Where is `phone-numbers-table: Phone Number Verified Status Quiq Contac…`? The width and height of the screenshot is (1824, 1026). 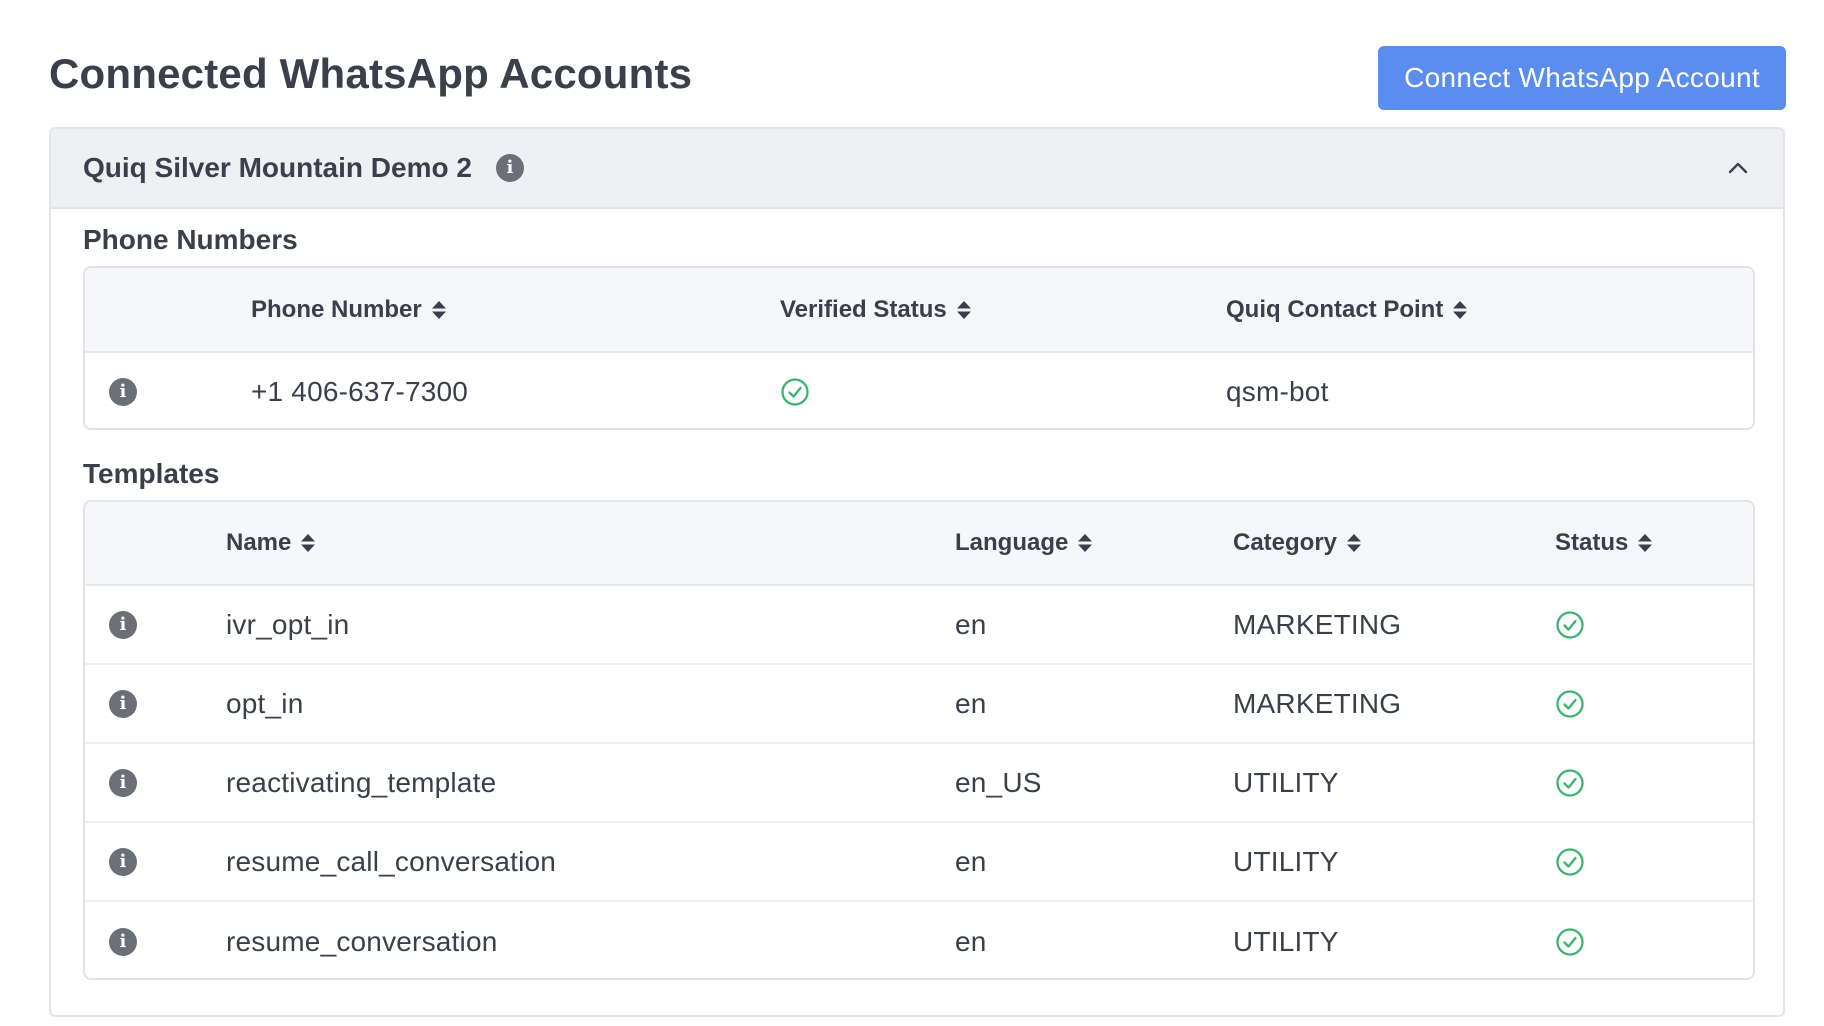
phone-numbers-table: Phone Number Verified Status Quiq Contac… is located at coordinates (919, 348).